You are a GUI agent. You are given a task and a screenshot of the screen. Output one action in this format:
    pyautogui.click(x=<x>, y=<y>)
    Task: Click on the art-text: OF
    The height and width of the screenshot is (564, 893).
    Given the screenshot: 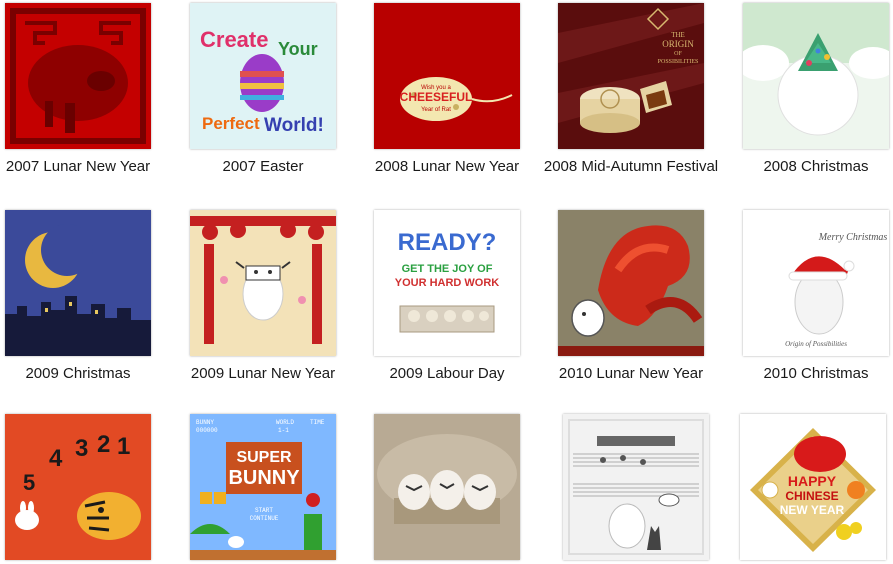 What is the action you would take?
    pyautogui.click(x=678, y=54)
    